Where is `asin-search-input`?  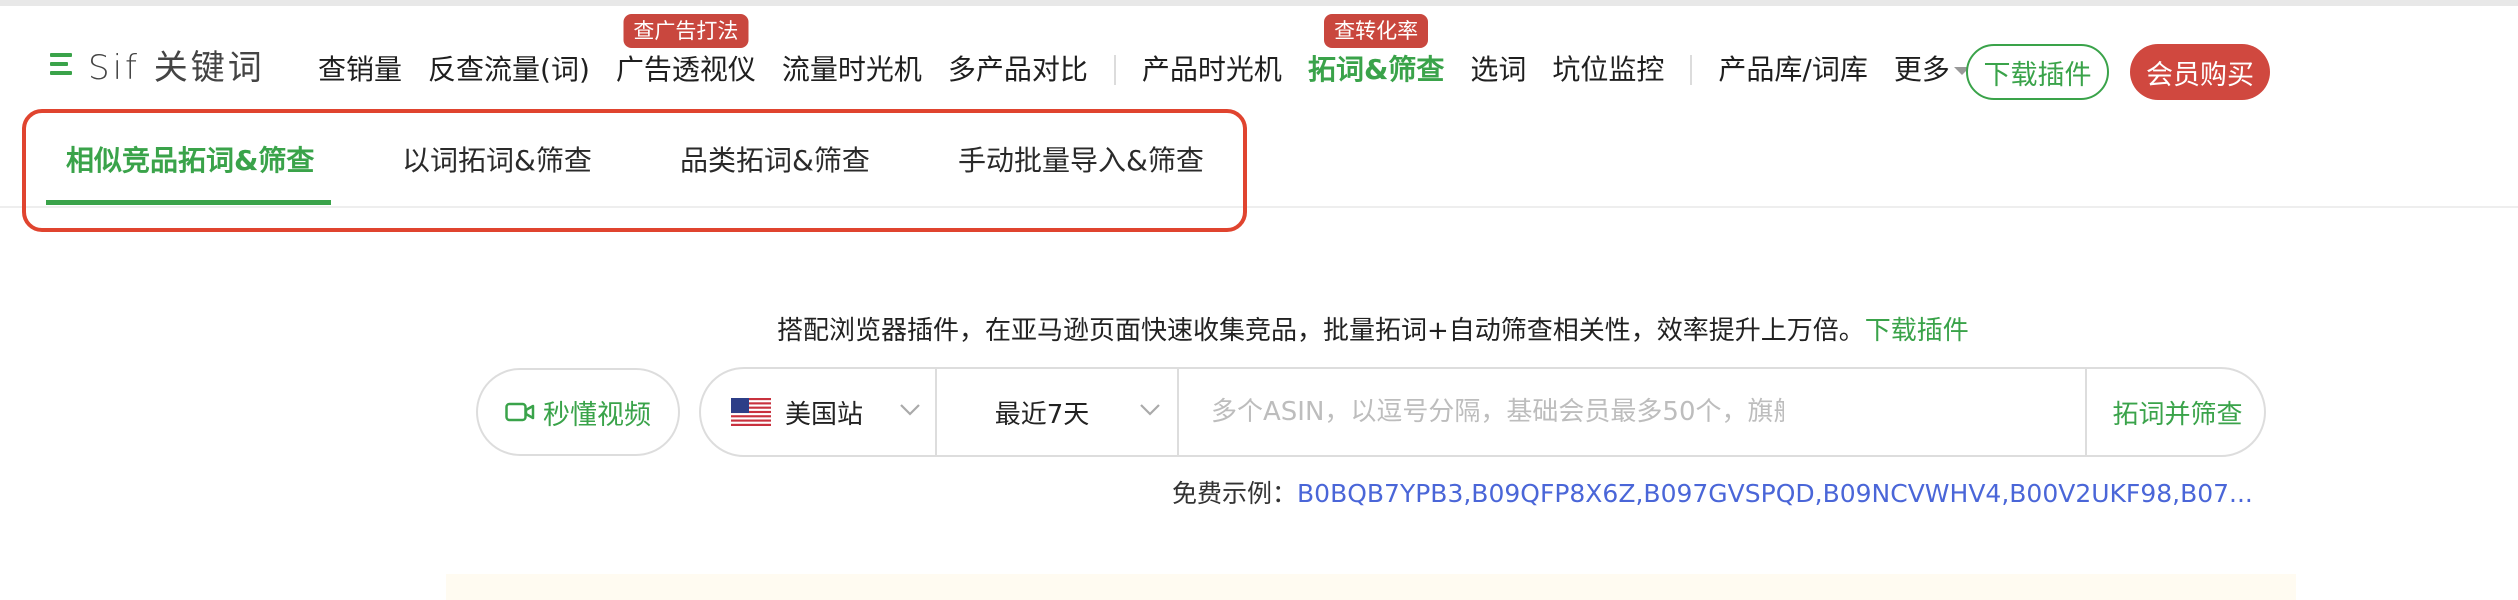
asin-search-input is located at coordinates (1481, 412).